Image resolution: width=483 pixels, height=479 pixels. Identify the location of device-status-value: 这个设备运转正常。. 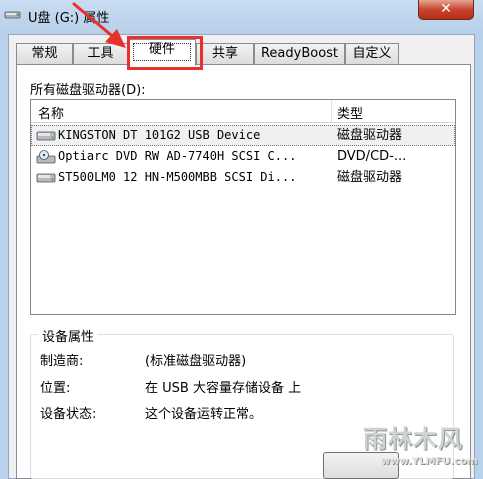
(204, 414).